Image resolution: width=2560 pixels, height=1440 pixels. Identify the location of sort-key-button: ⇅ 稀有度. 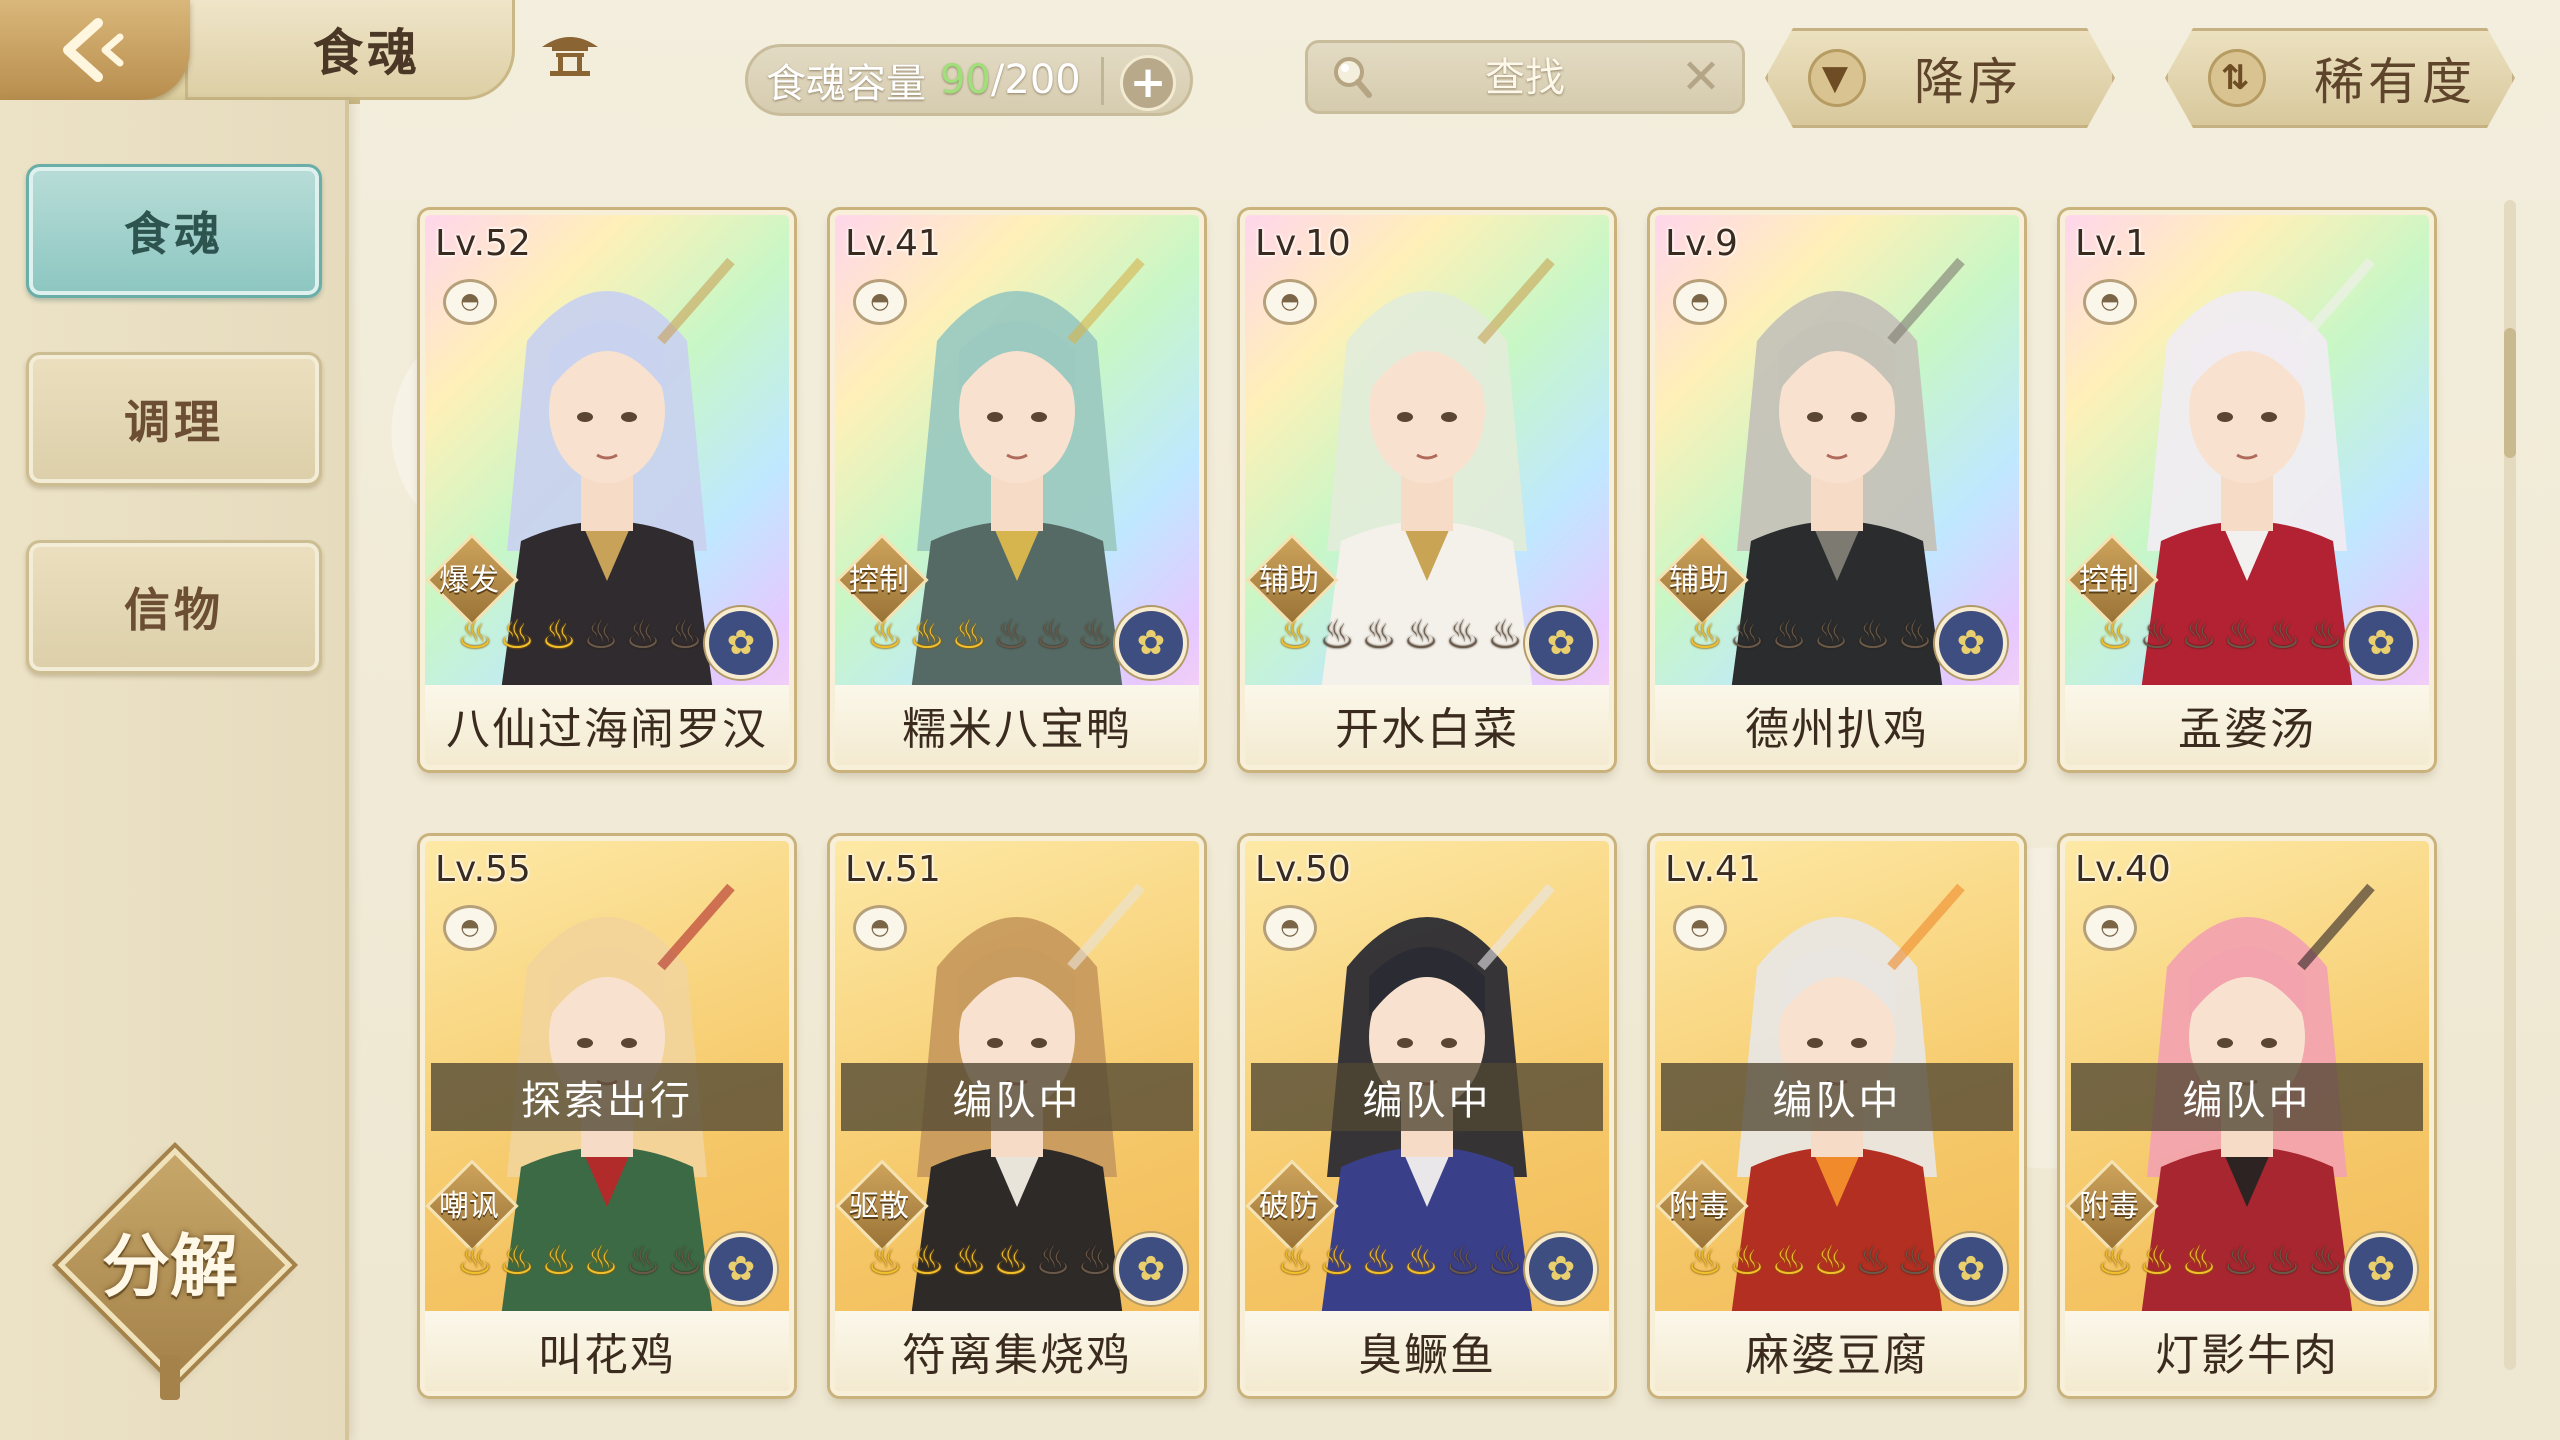
(2340, 78).